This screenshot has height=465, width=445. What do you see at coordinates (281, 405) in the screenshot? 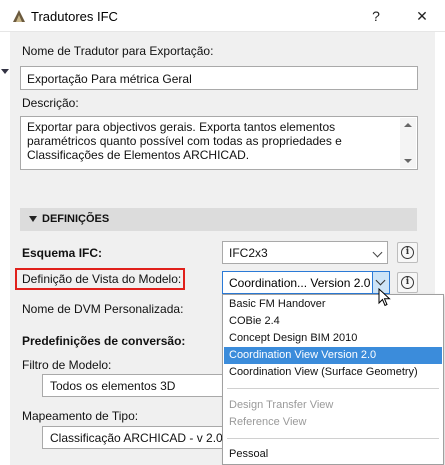
I see `mvd-option-design-transfer: Design Transfer View` at bounding box center [281, 405].